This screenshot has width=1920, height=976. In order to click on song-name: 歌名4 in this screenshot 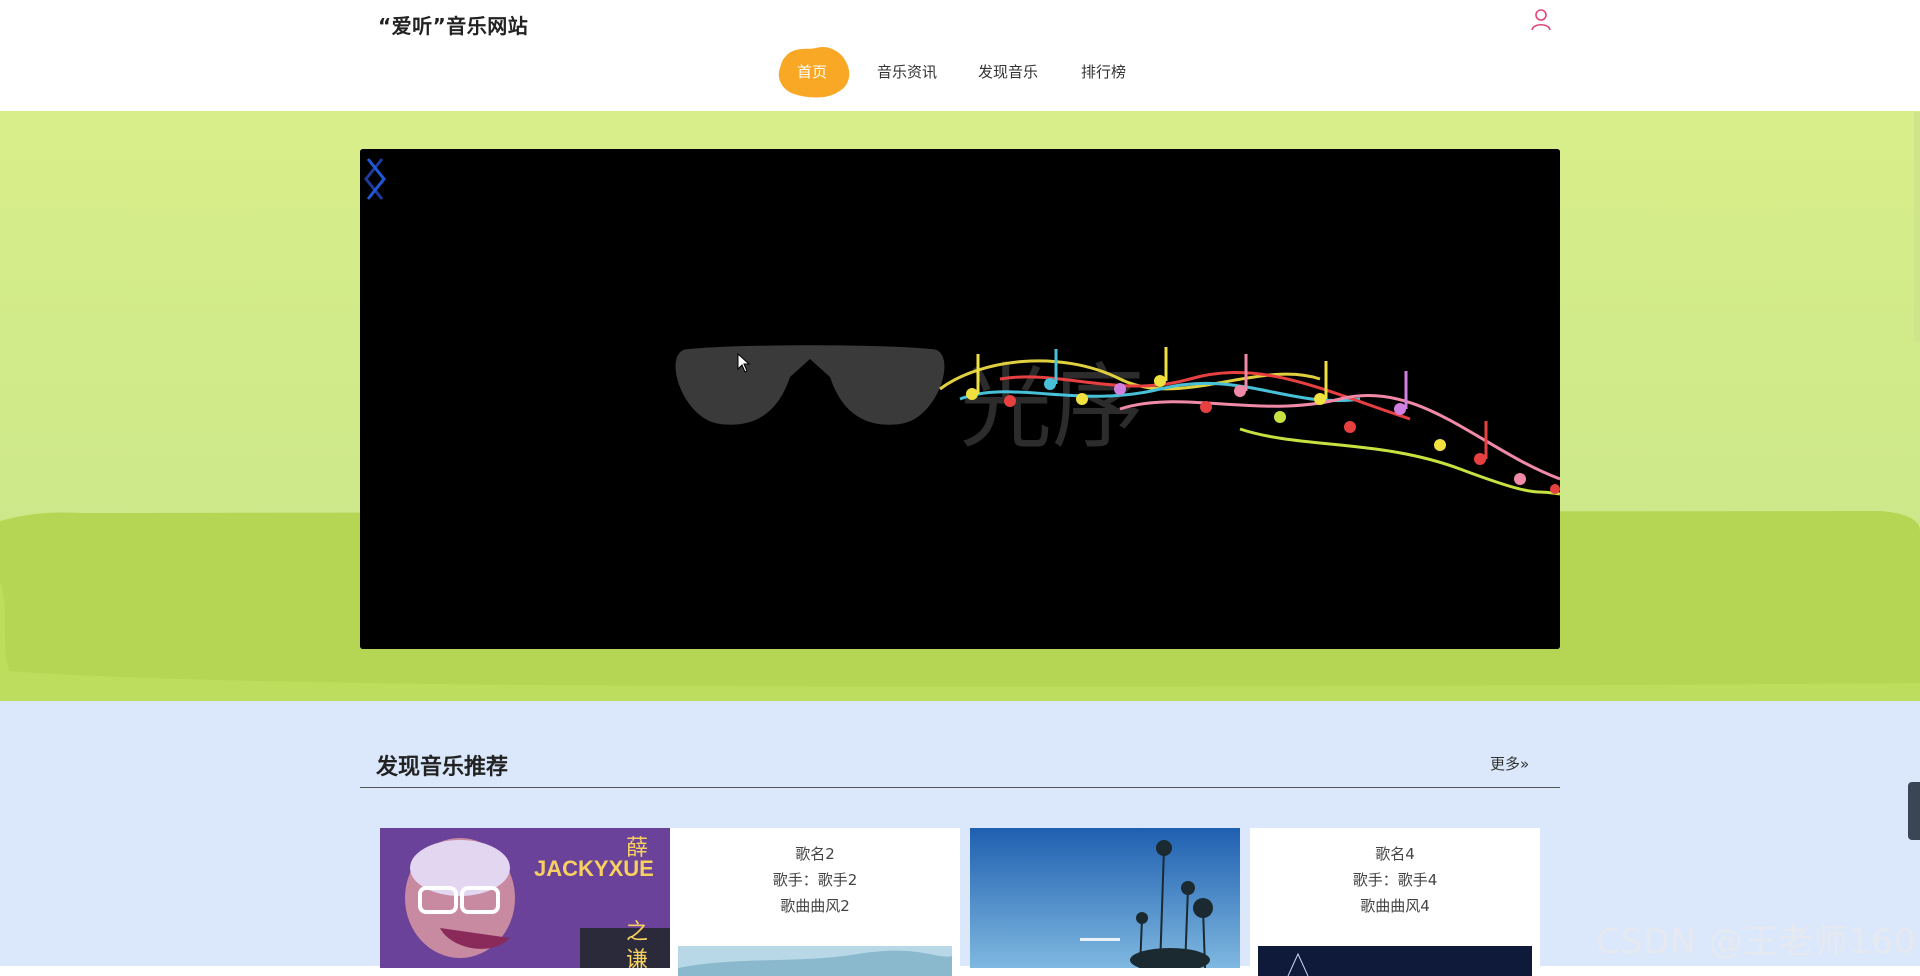, I will do `click(1395, 854)`.